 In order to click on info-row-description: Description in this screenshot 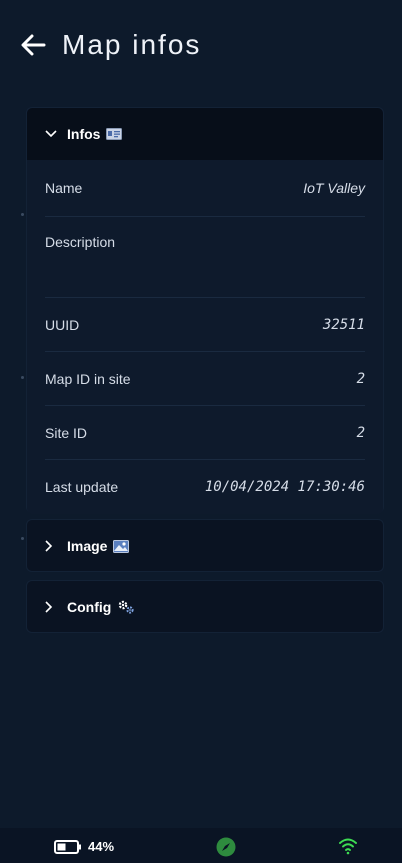, I will do `click(205, 257)`.